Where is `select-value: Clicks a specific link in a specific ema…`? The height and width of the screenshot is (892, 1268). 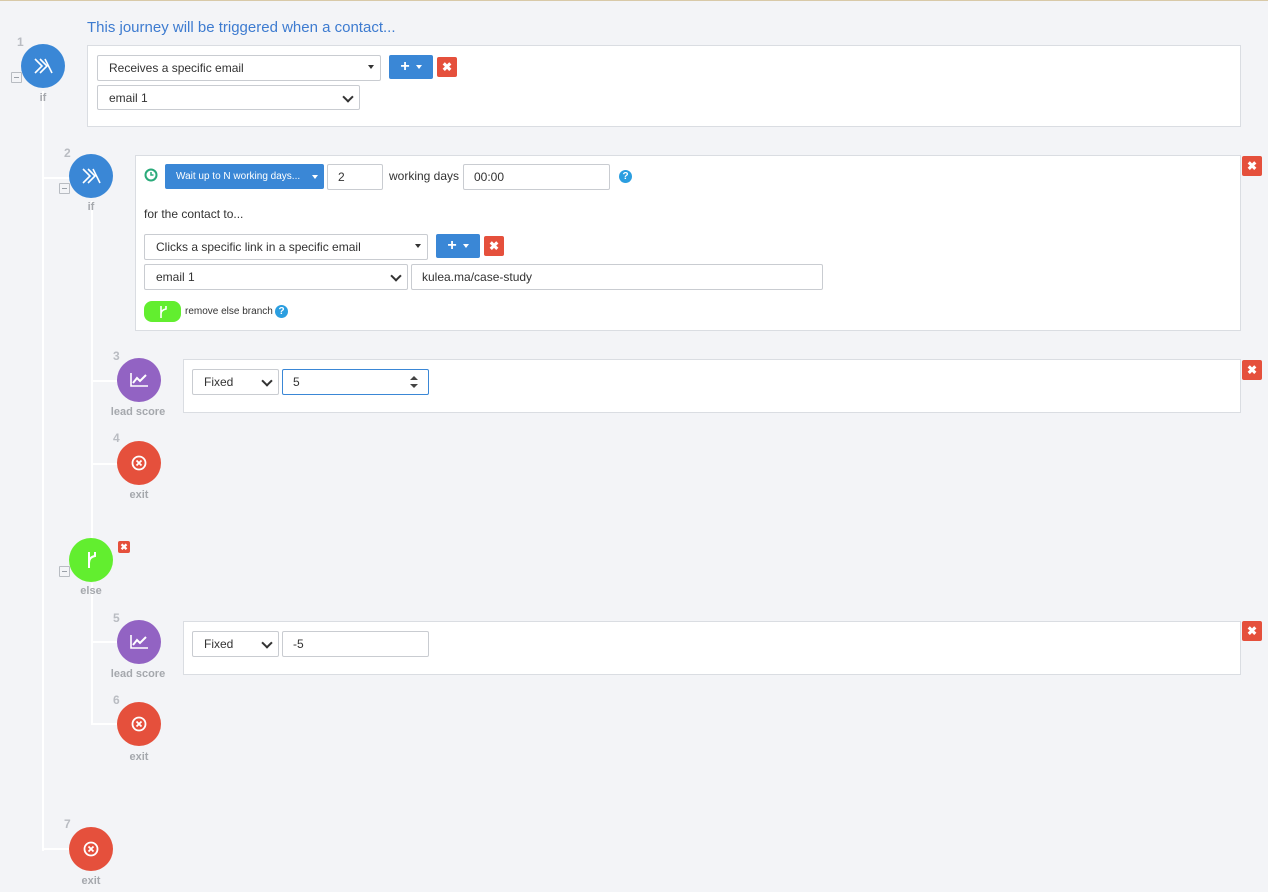 select-value: Clicks a specific link in a specific ema… is located at coordinates (258, 247).